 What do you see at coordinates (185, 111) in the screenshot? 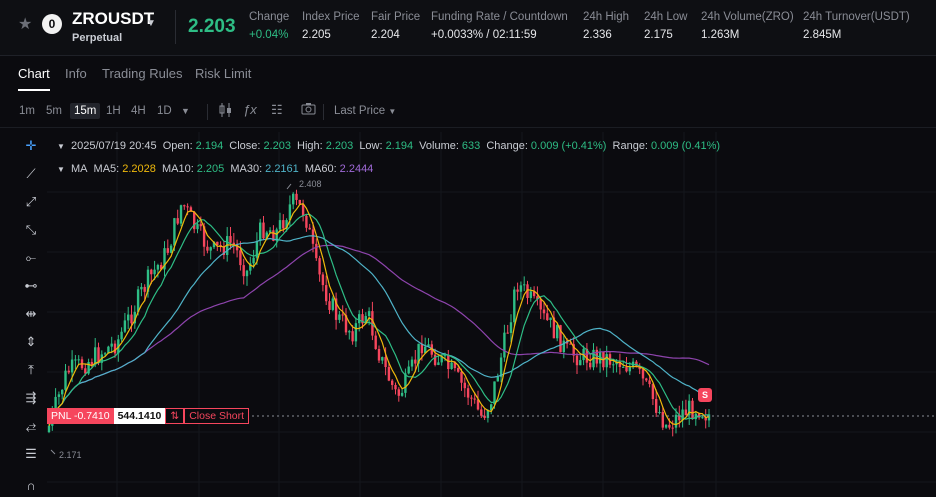
I see `timeframe-dropdown-icon: ▼` at bounding box center [185, 111].